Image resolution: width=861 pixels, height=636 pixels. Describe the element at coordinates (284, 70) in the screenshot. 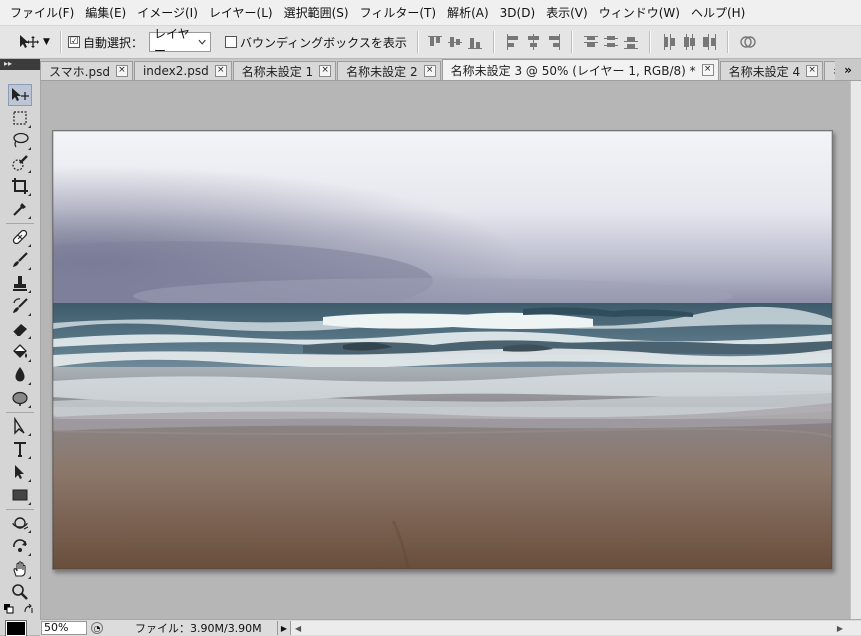

I see `tab-untitled-1: 名称未設定 1 ×` at that location.